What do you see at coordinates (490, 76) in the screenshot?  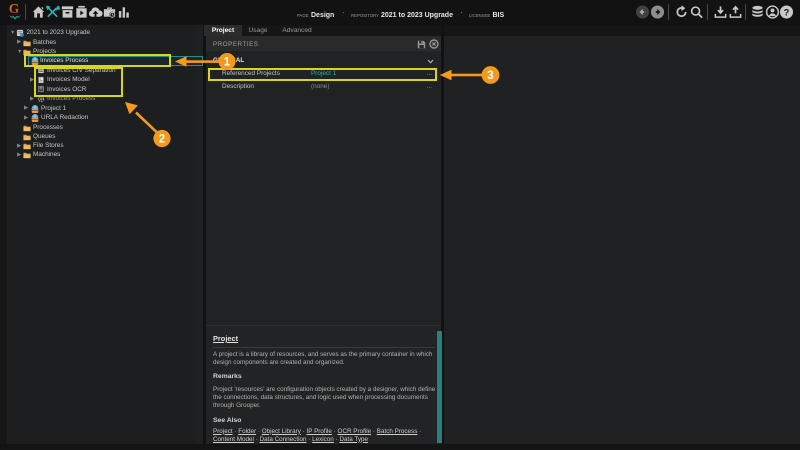 I see `svg-text: 3` at bounding box center [490, 76].